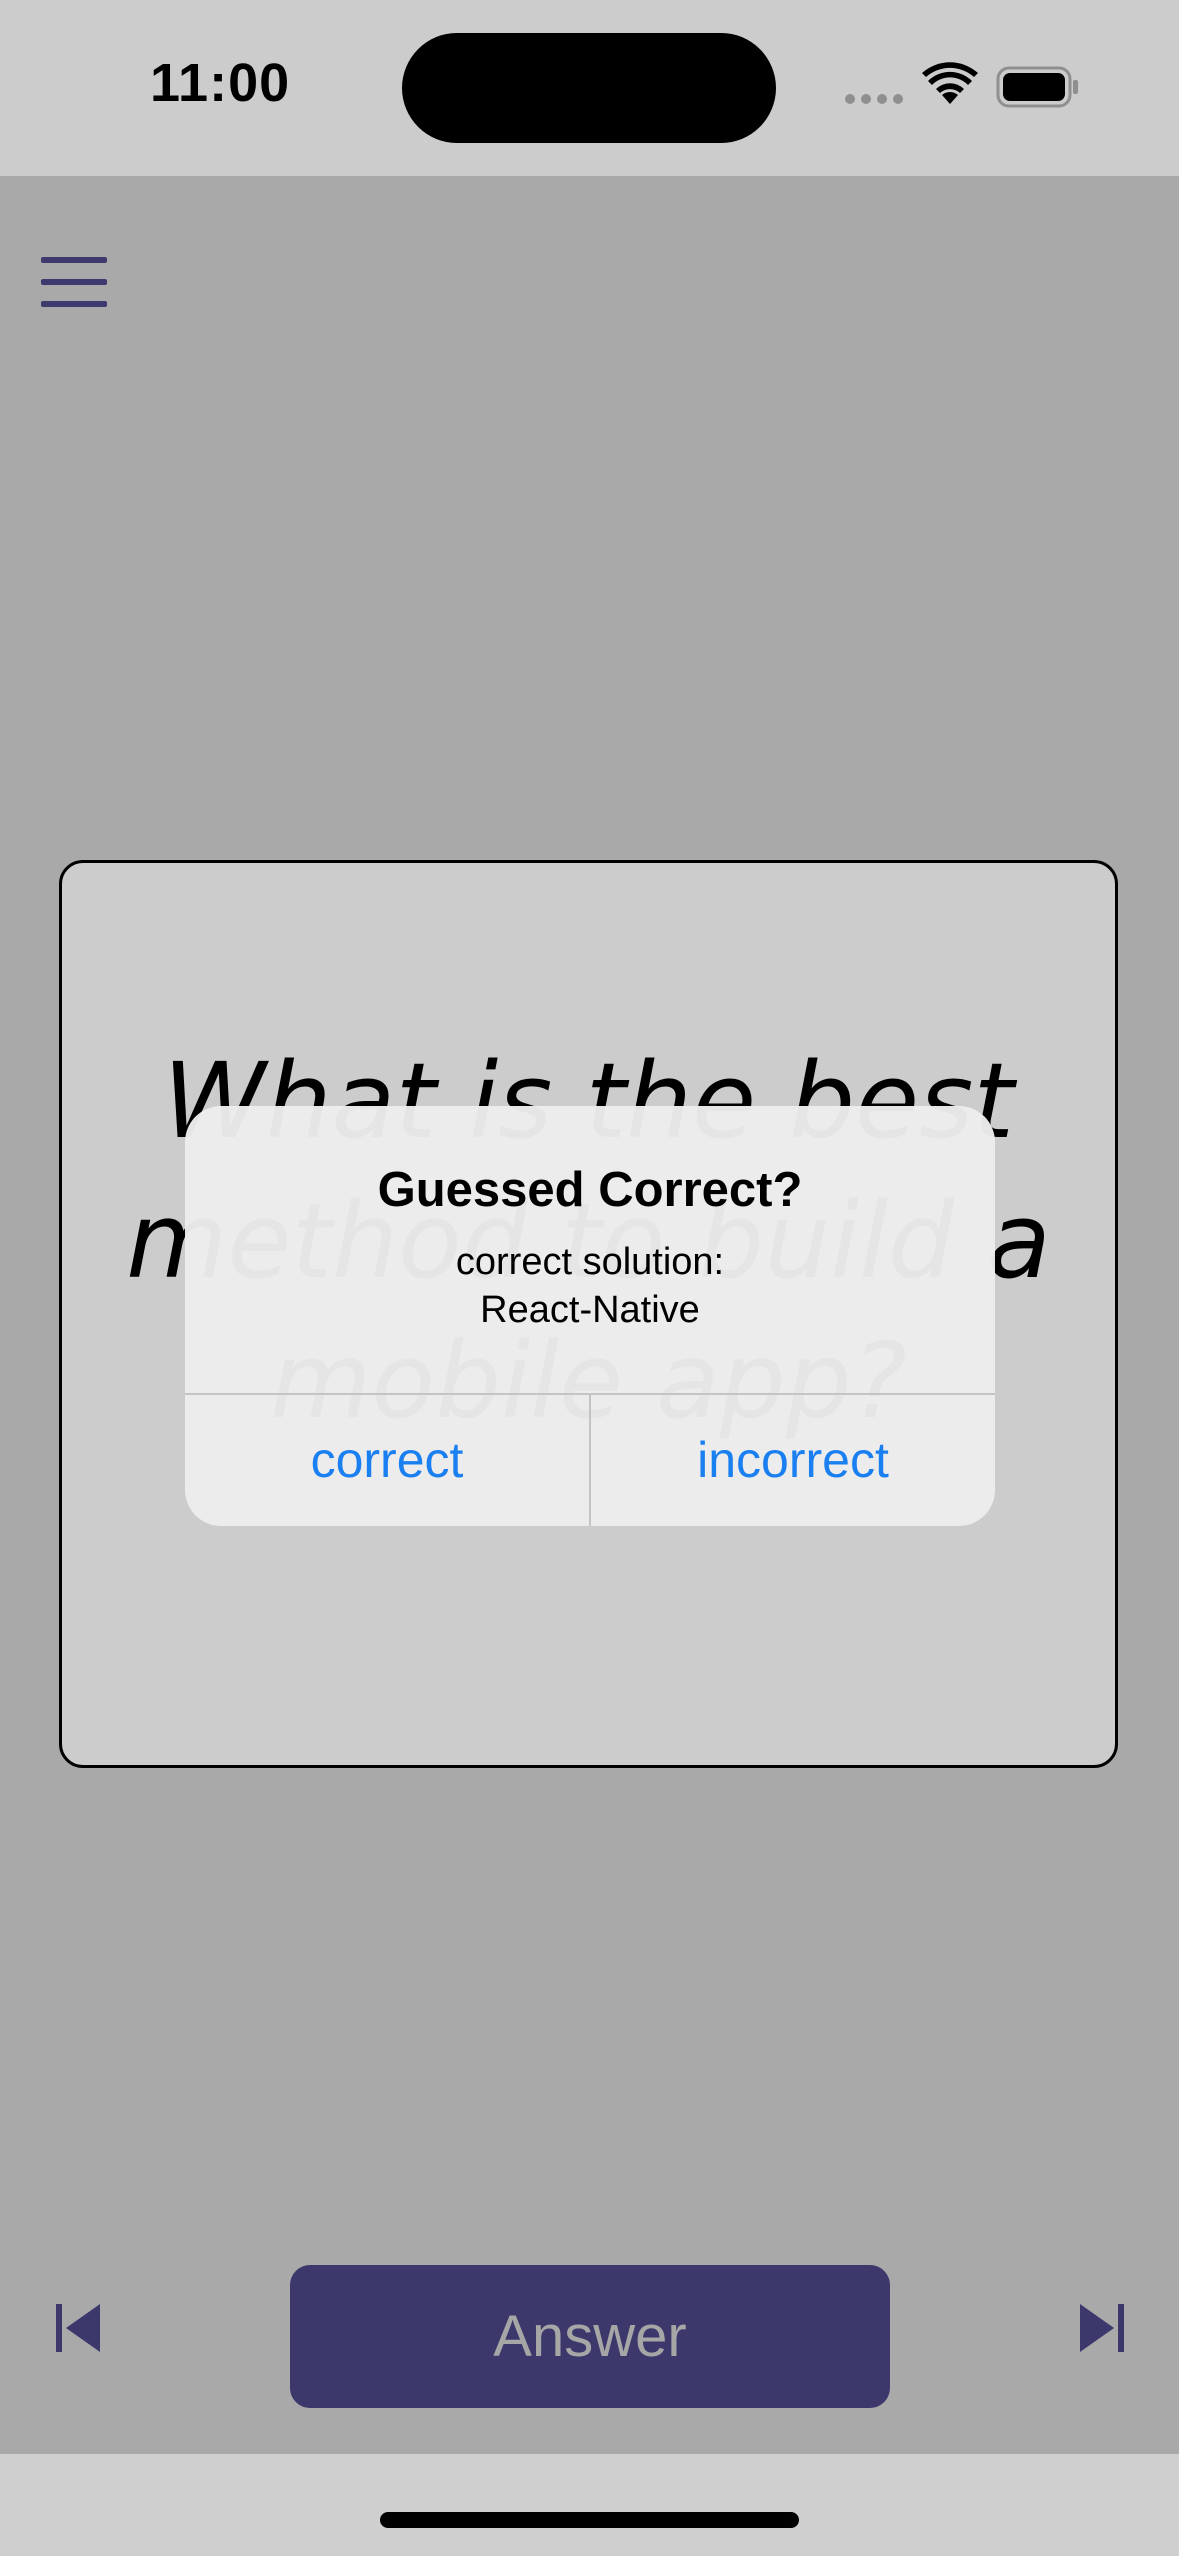 This screenshot has height=2556, width=1179. Describe the element at coordinates (589, 2520) in the screenshot. I see `home-indicator` at that location.